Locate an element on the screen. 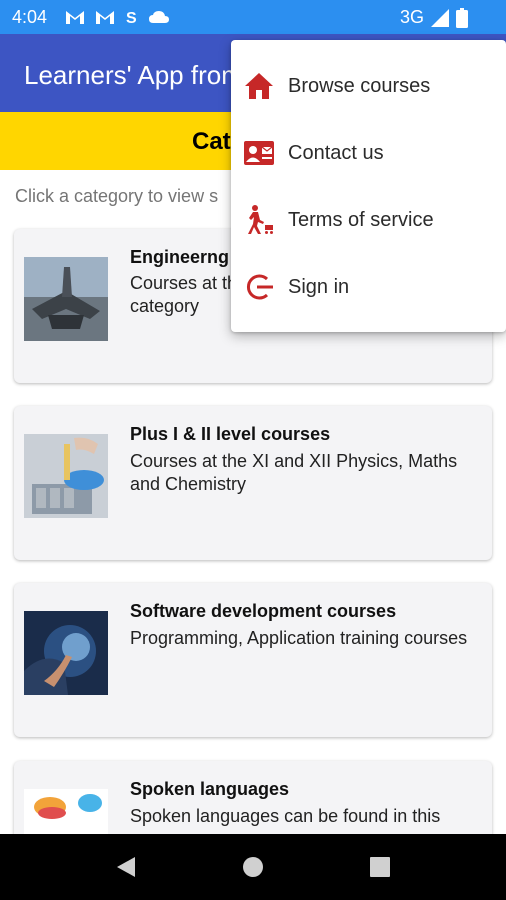 Image resolution: width=506 pixels, height=900 pixels. signal-icon is located at coordinates (440, 17).